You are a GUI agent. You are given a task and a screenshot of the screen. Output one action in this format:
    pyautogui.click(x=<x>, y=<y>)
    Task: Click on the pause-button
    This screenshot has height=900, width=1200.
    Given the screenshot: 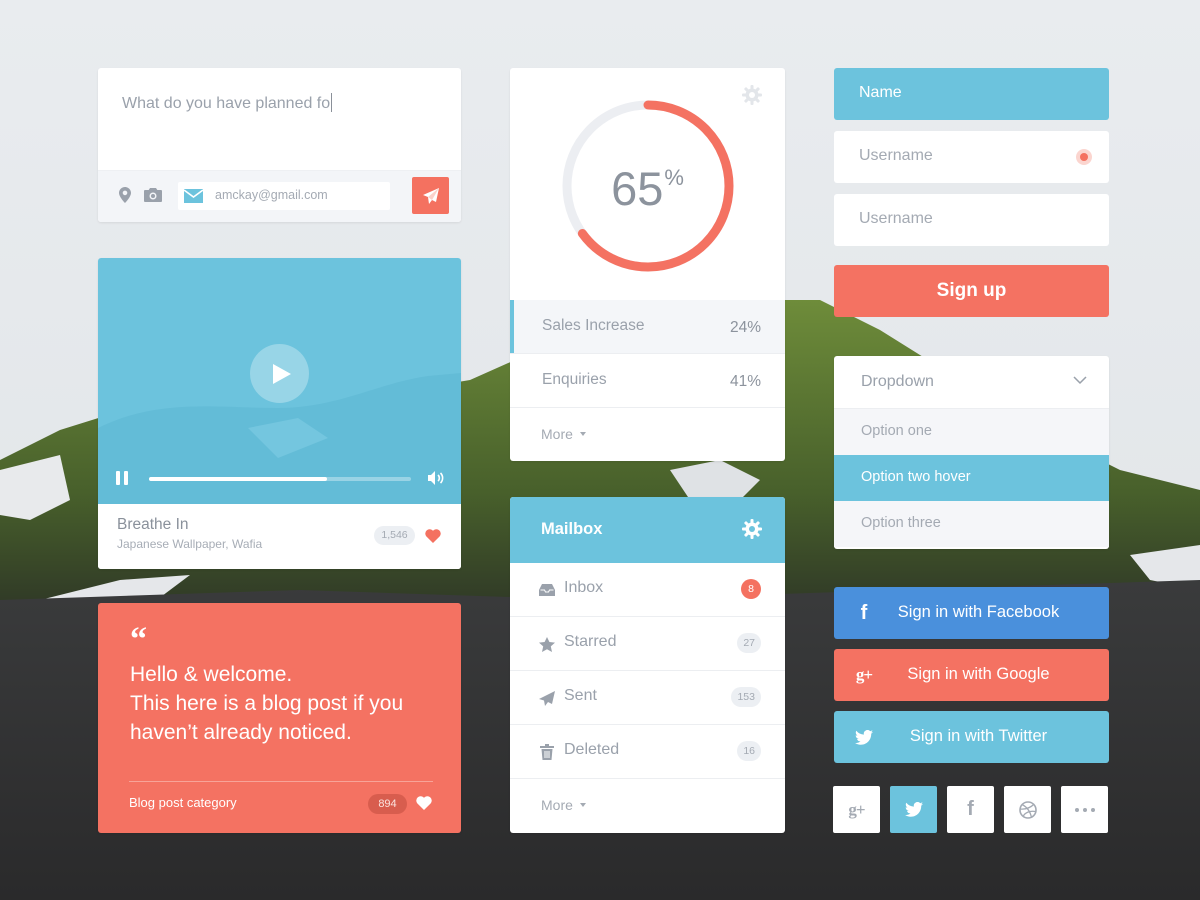 What is the action you would take?
    pyautogui.click(x=122, y=480)
    